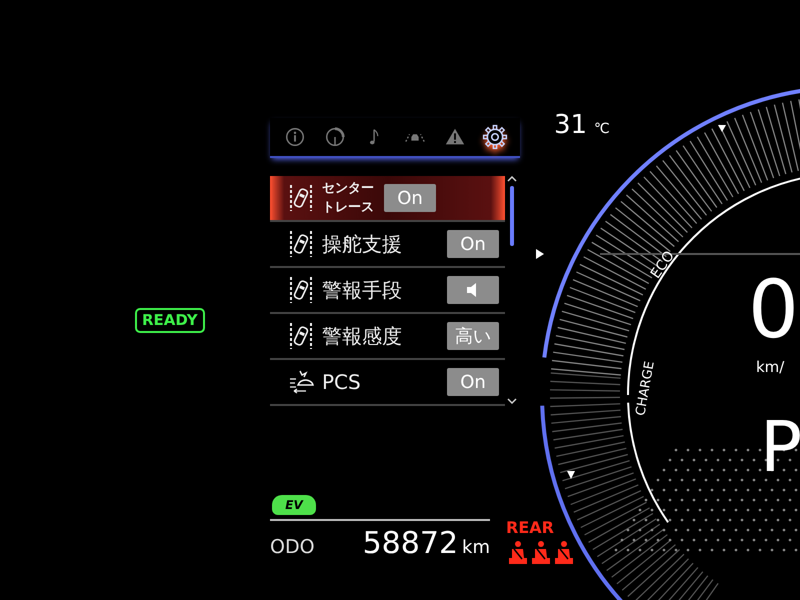 The image size is (800, 600). What do you see at coordinates (342, 382) in the screenshot?
I see `menu-item-label: PCS` at bounding box center [342, 382].